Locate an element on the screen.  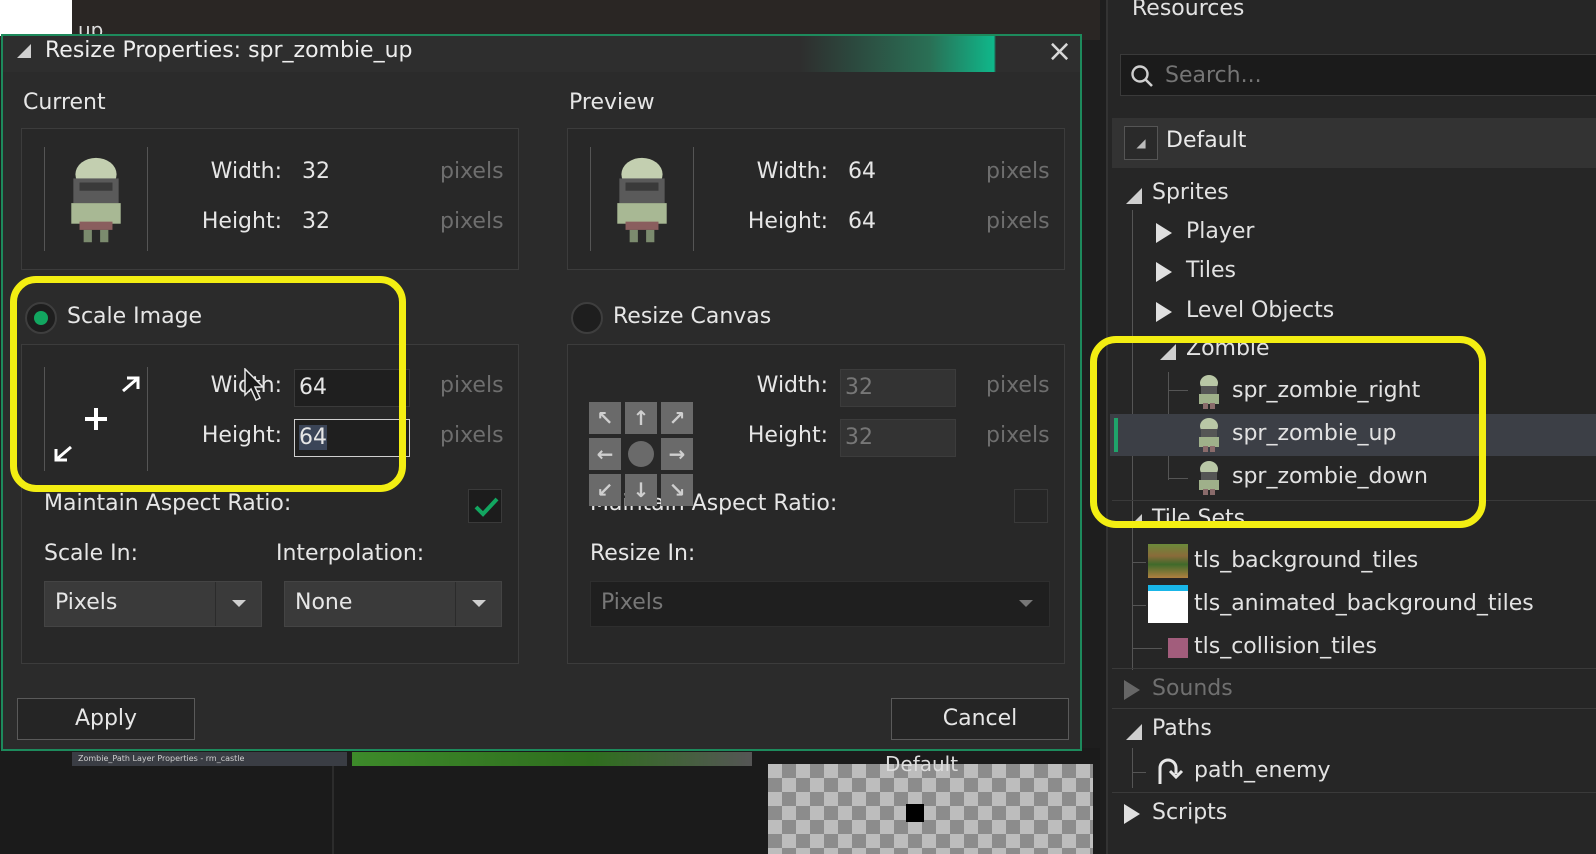
current-sprite-frame is located at coordinates (96, 199).